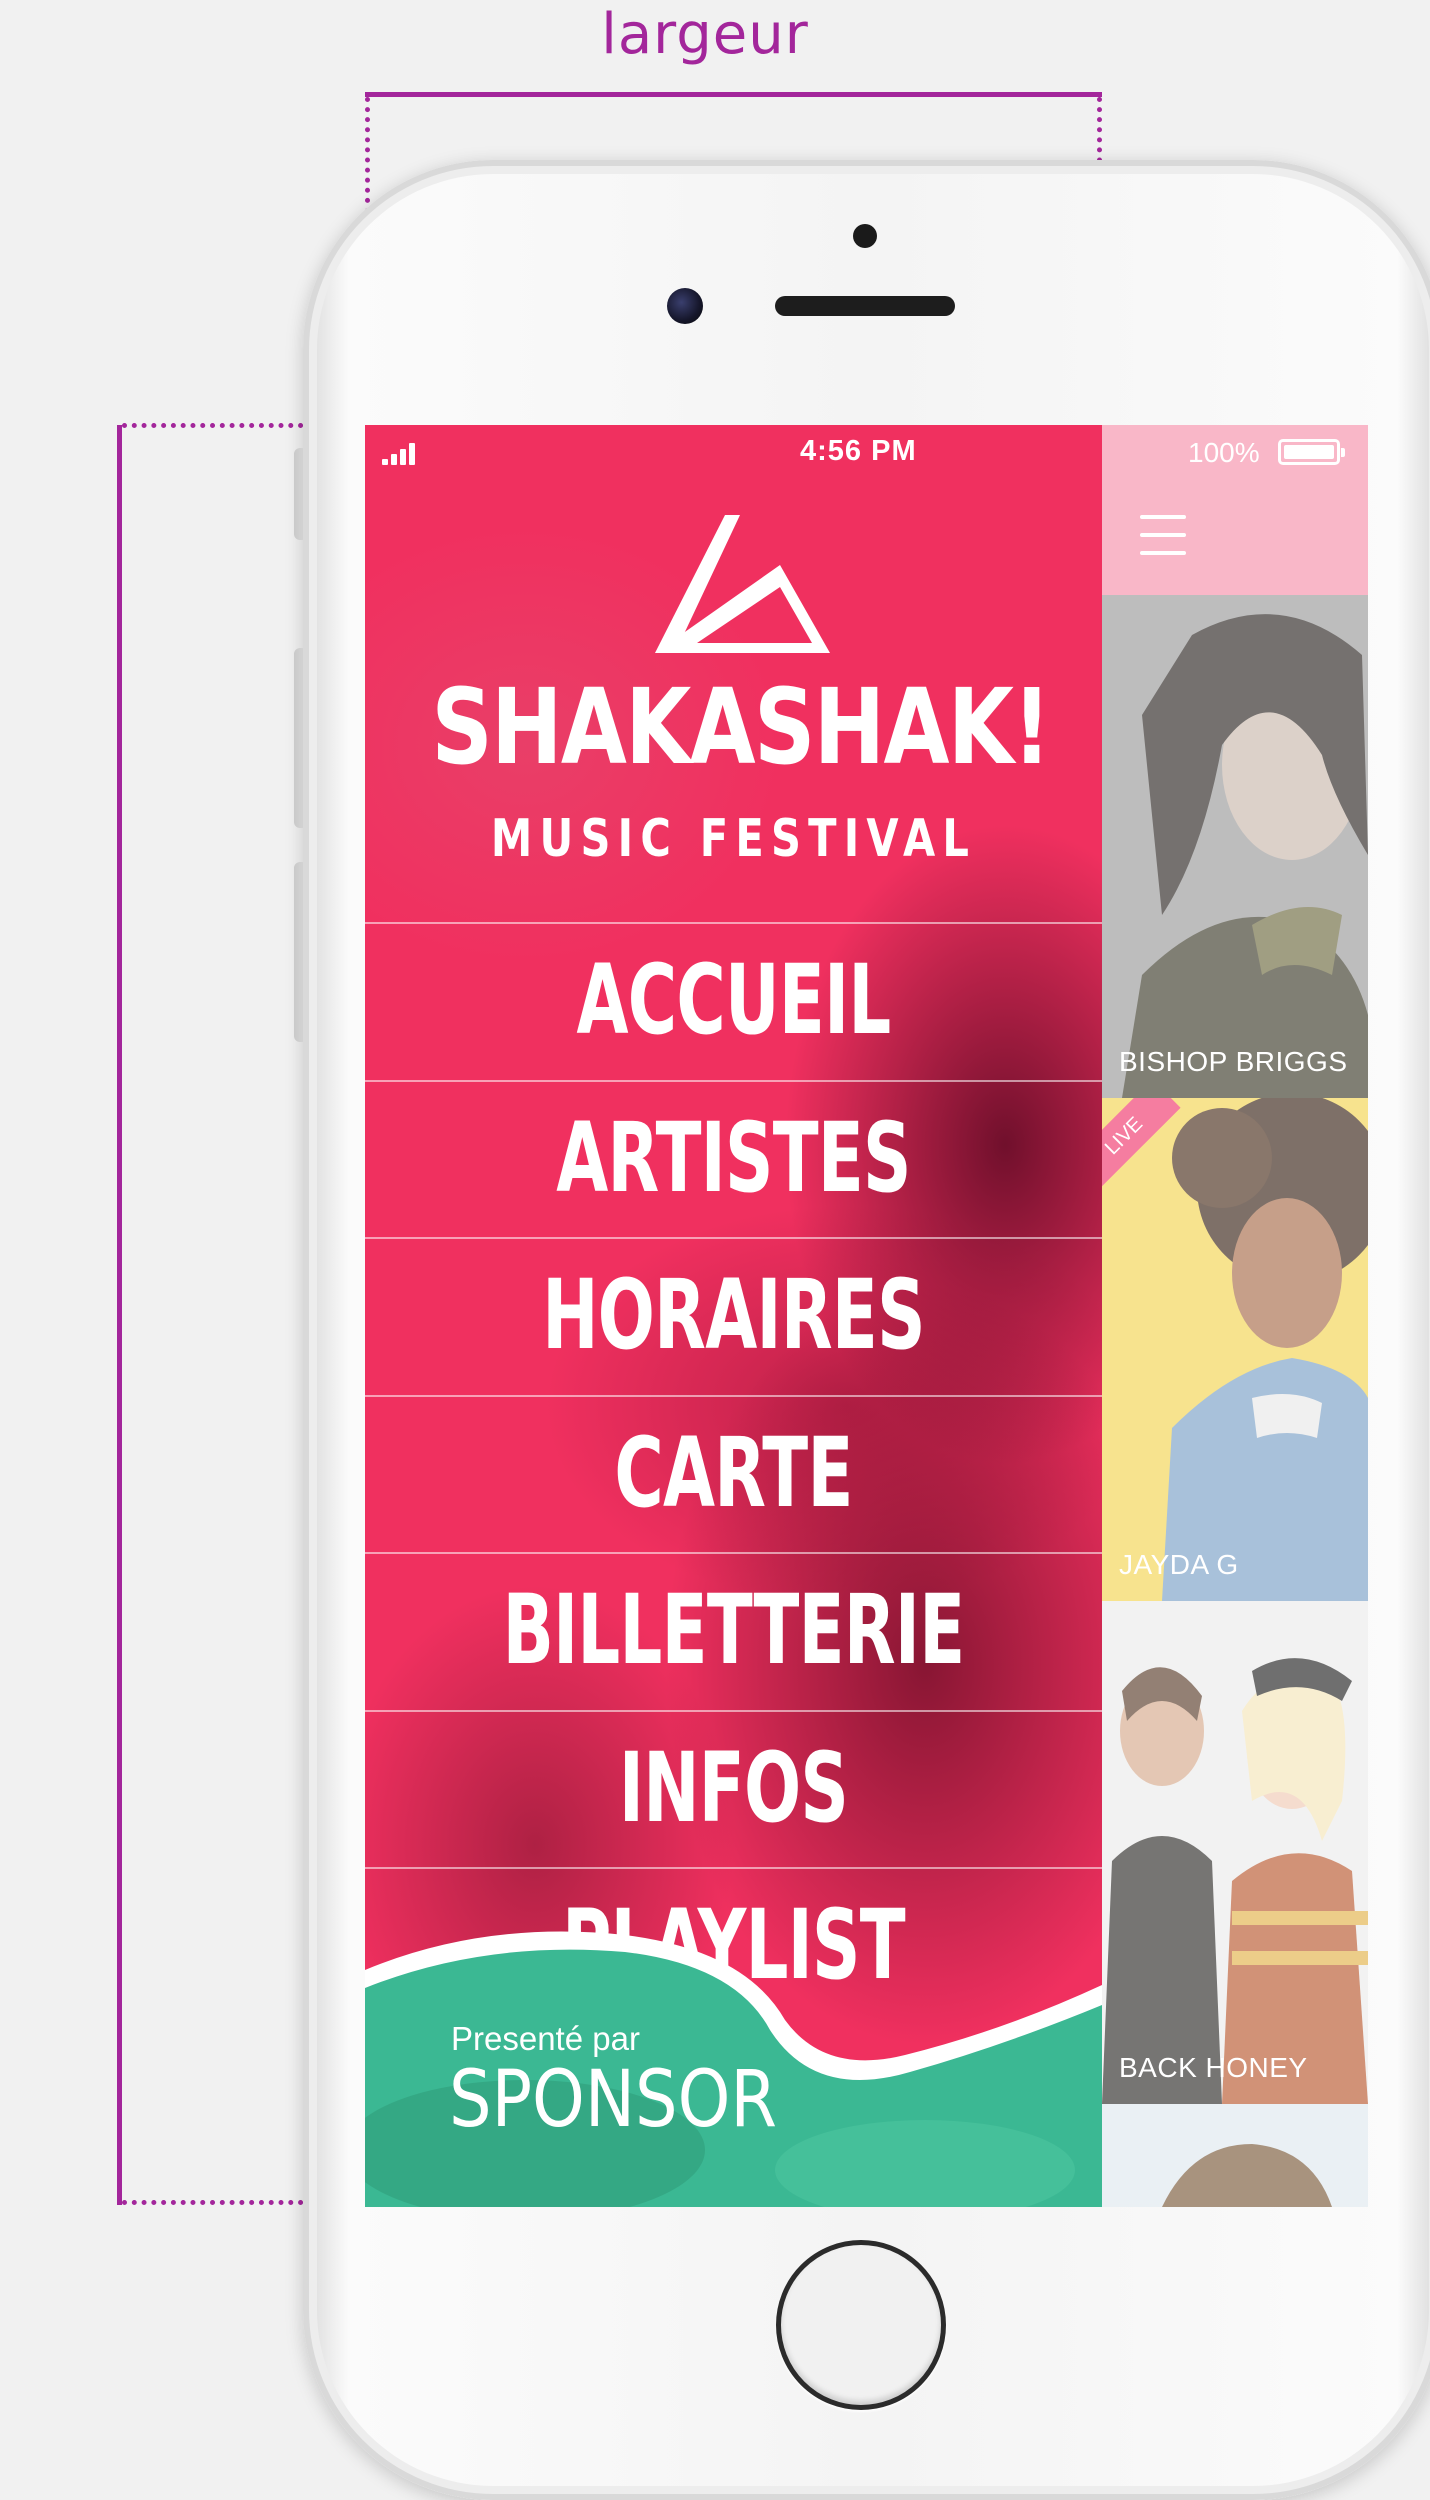 The height and width of the screenshot is (2500, 1430). What do you see at coordinates (742, 584) in the screenshot?
I see `triangle-logo-icon` at bounding box center [742, 584].